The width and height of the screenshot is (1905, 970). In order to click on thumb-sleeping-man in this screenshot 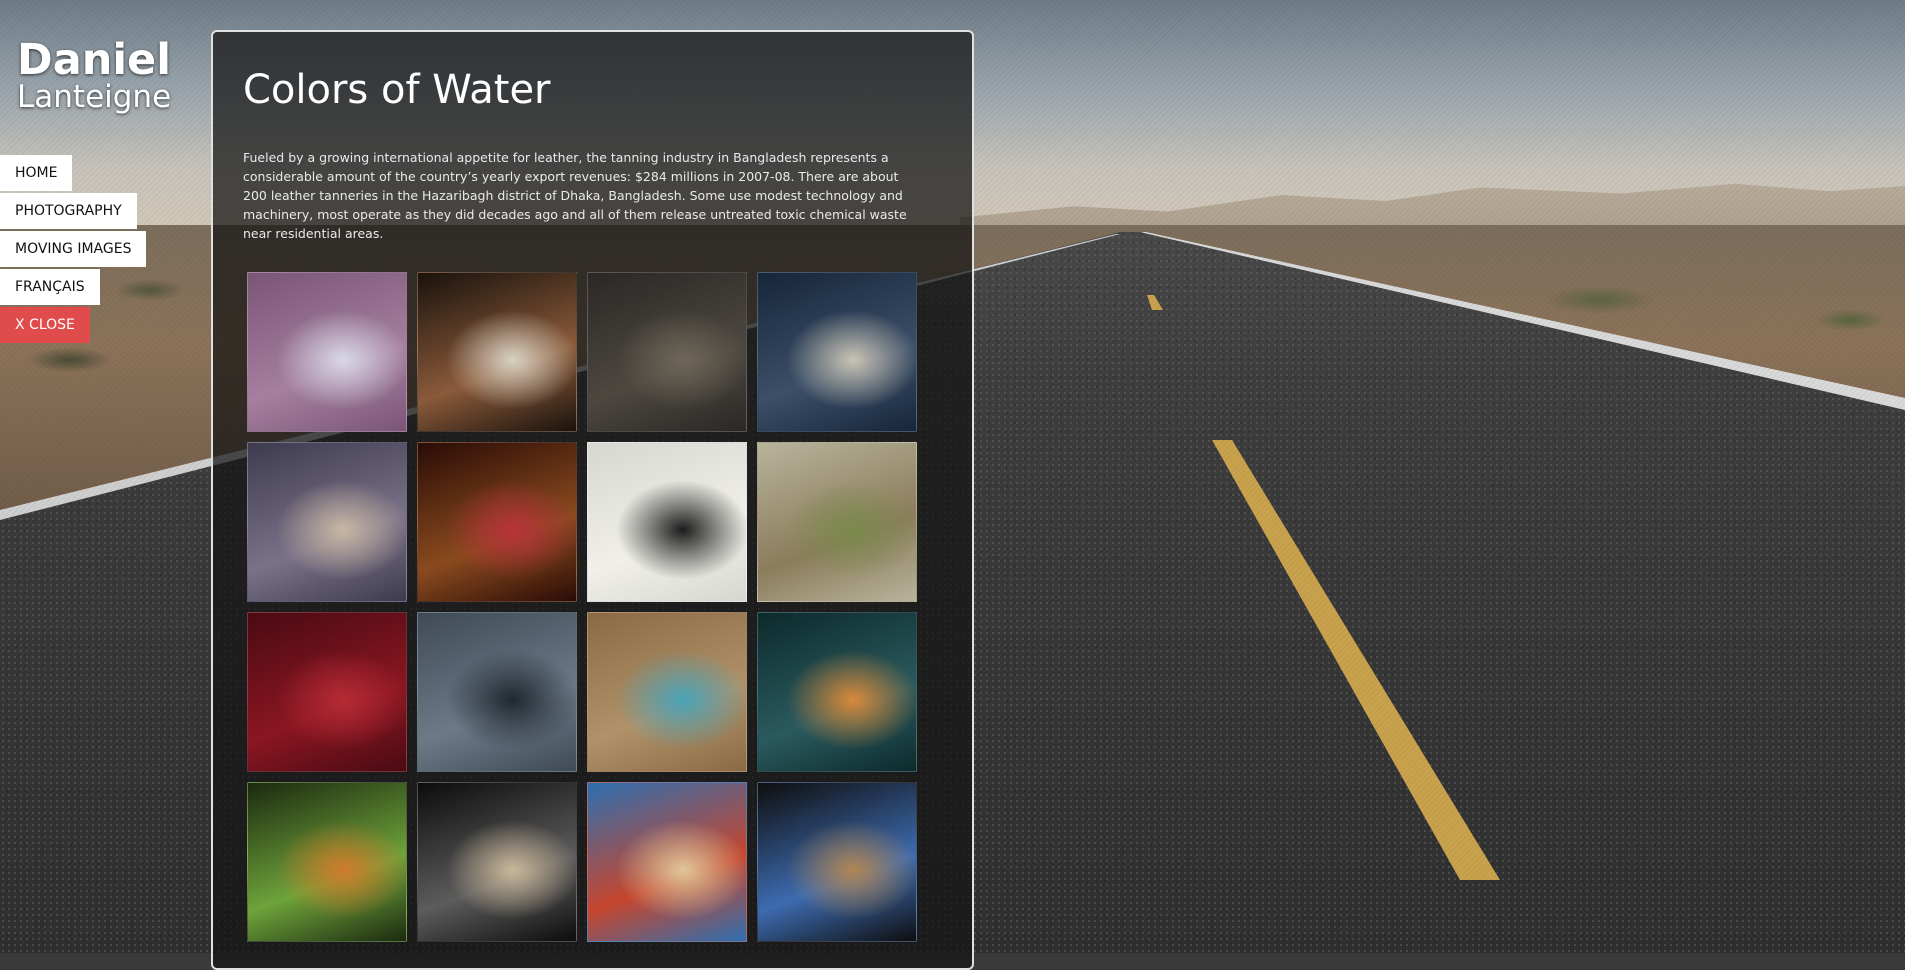, I will do `click(837, 862)`.